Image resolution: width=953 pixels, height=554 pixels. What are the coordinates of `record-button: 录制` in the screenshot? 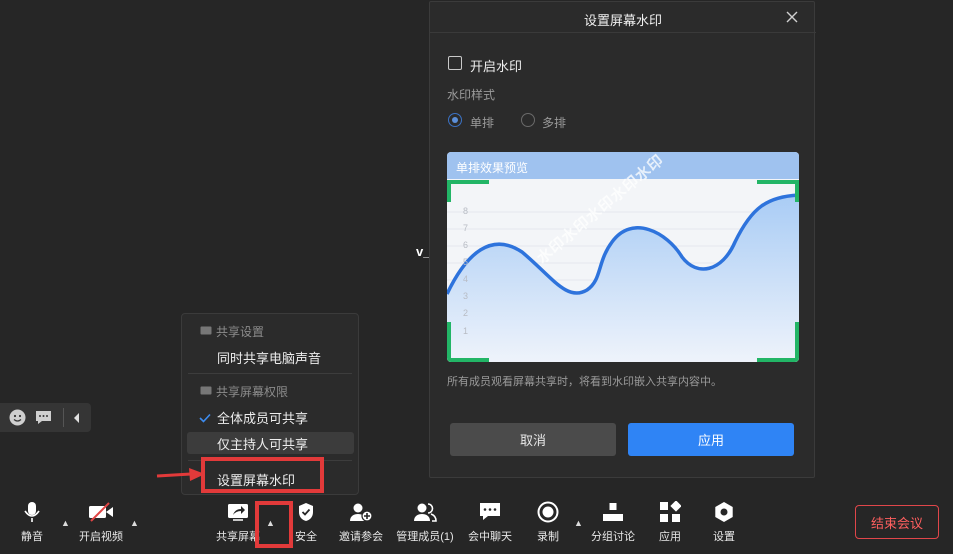 It's located at (548, 521).